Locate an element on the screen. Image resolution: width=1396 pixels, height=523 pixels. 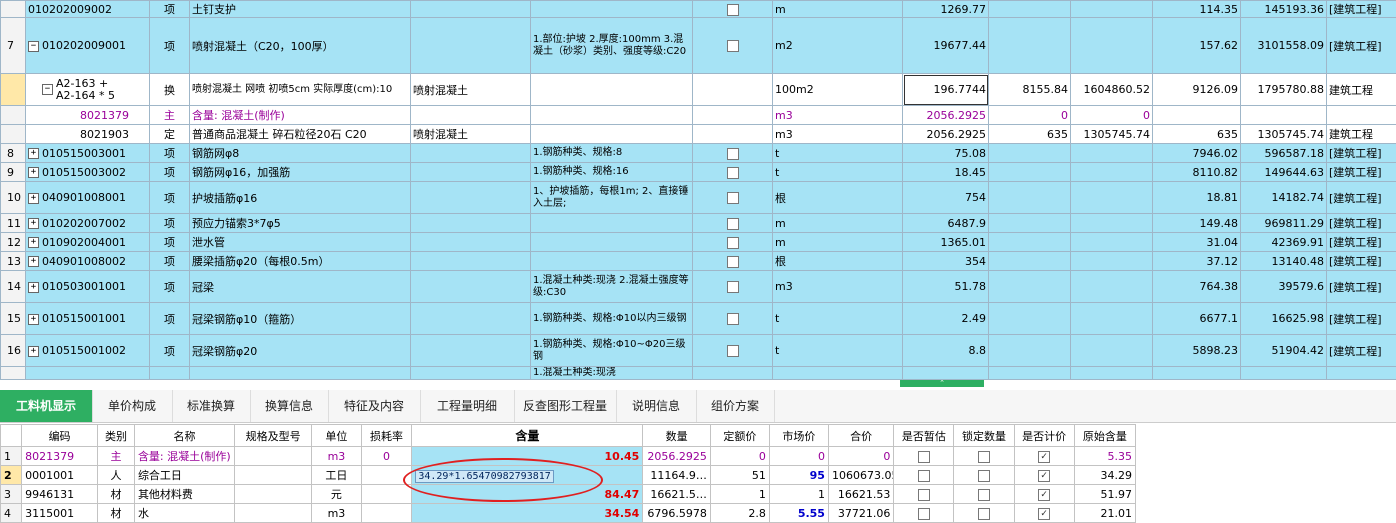
sub-header-8: 数量 is located at coordinates (677, 436).